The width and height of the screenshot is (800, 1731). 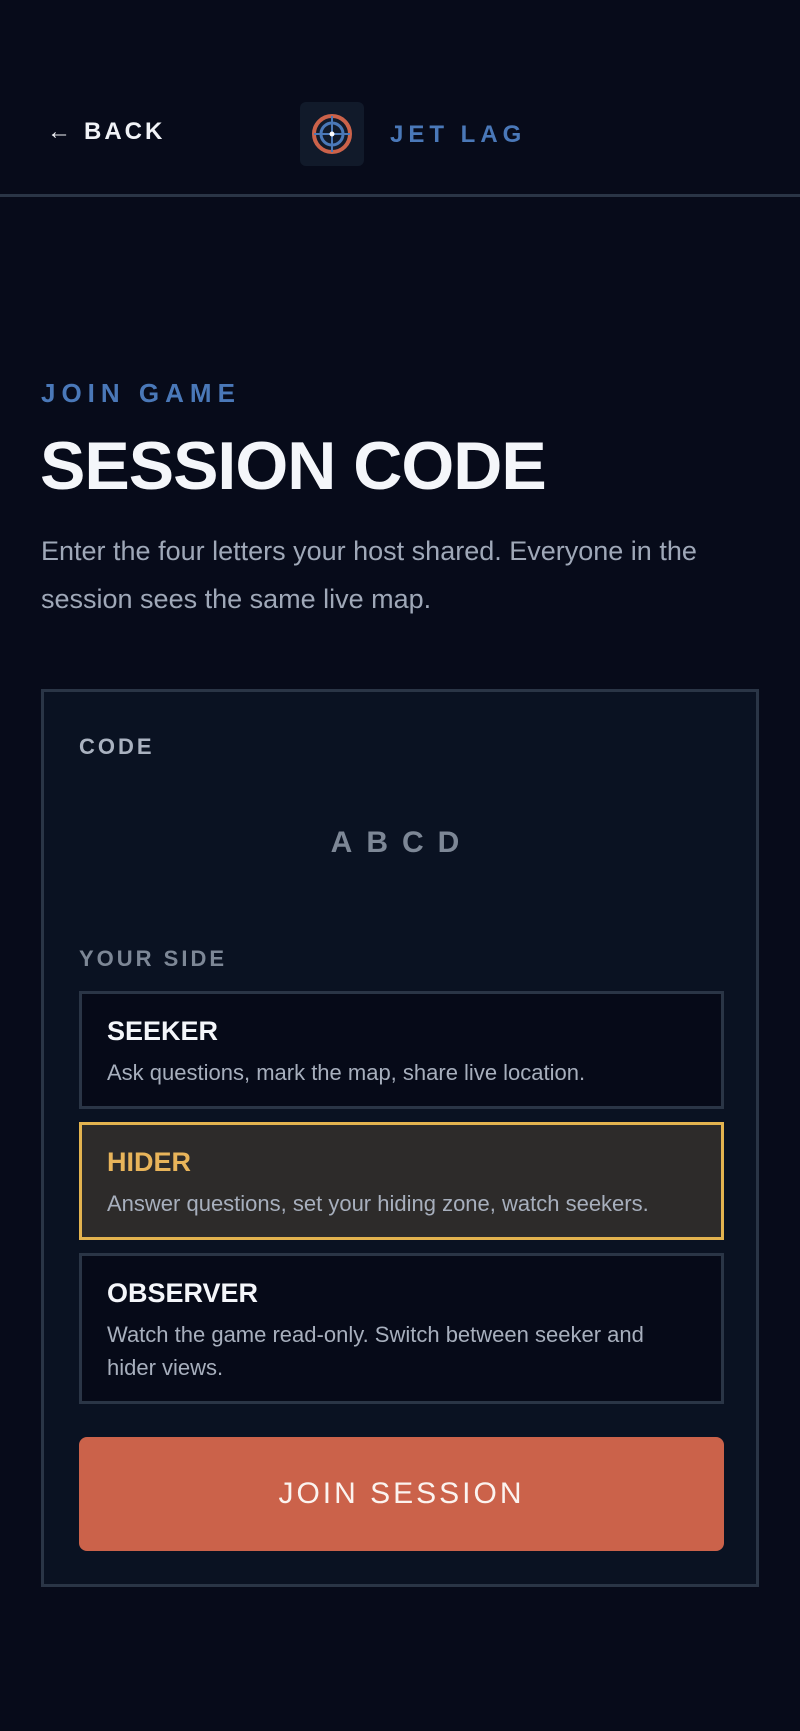 I want to click on code-label: CODE, so click(x=117, y=746).